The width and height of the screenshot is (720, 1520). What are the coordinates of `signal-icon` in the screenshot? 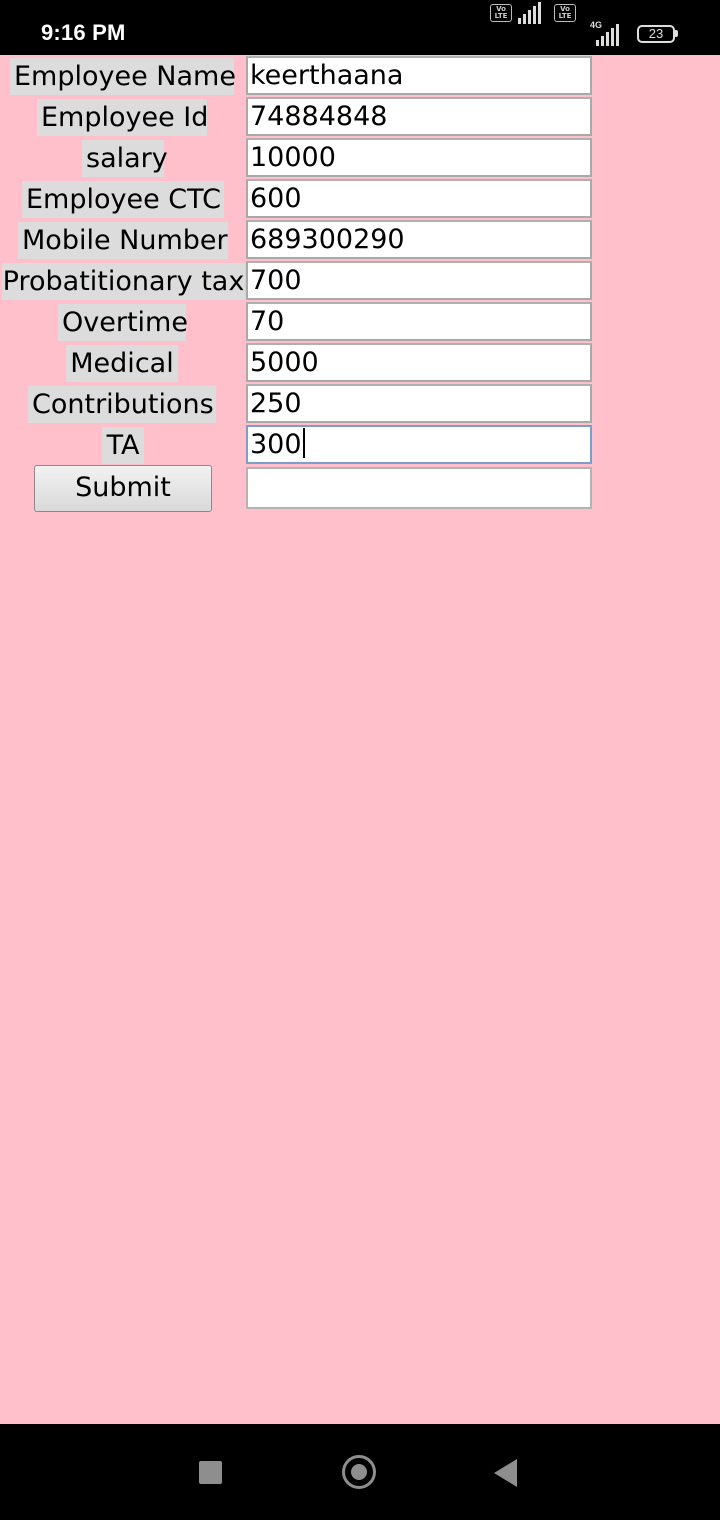 It's located at (531, 13).